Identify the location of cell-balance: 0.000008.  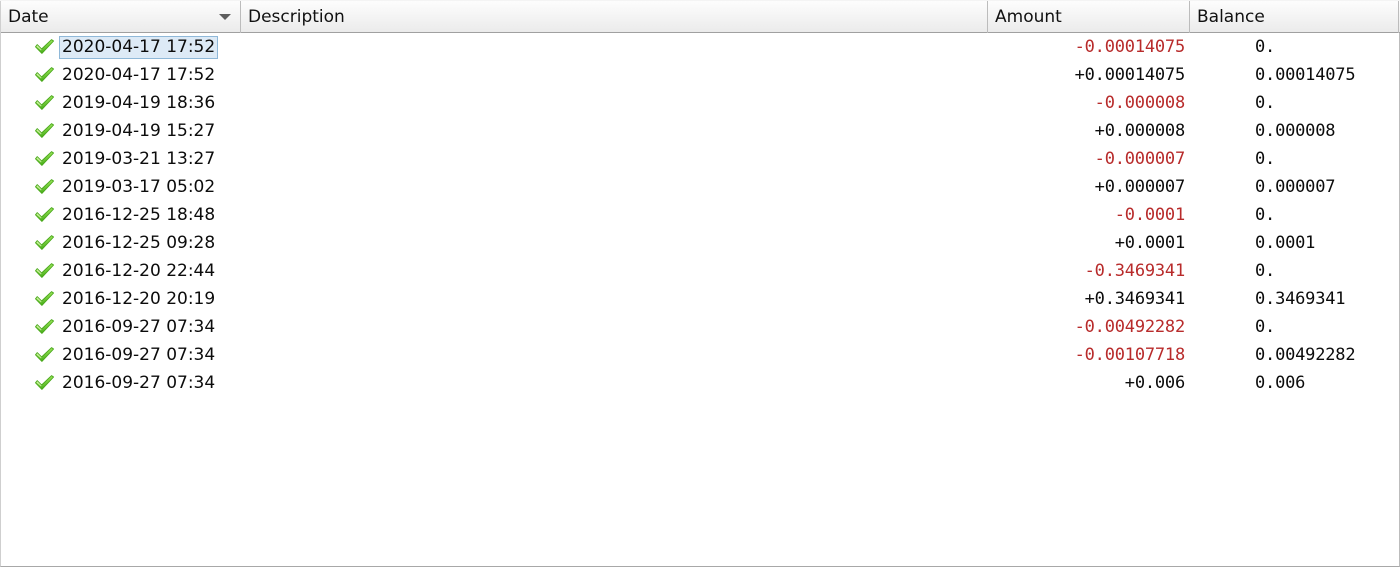
(1295, 131).